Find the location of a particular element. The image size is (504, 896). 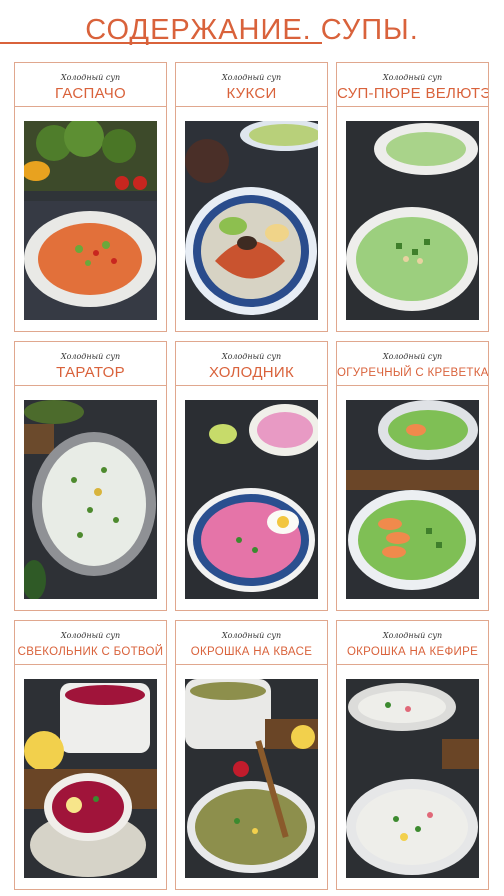

card-title: ОГУРЕЧНЫЙ С КРЕВЕТКАМИ is located at coordinates (413, 373).